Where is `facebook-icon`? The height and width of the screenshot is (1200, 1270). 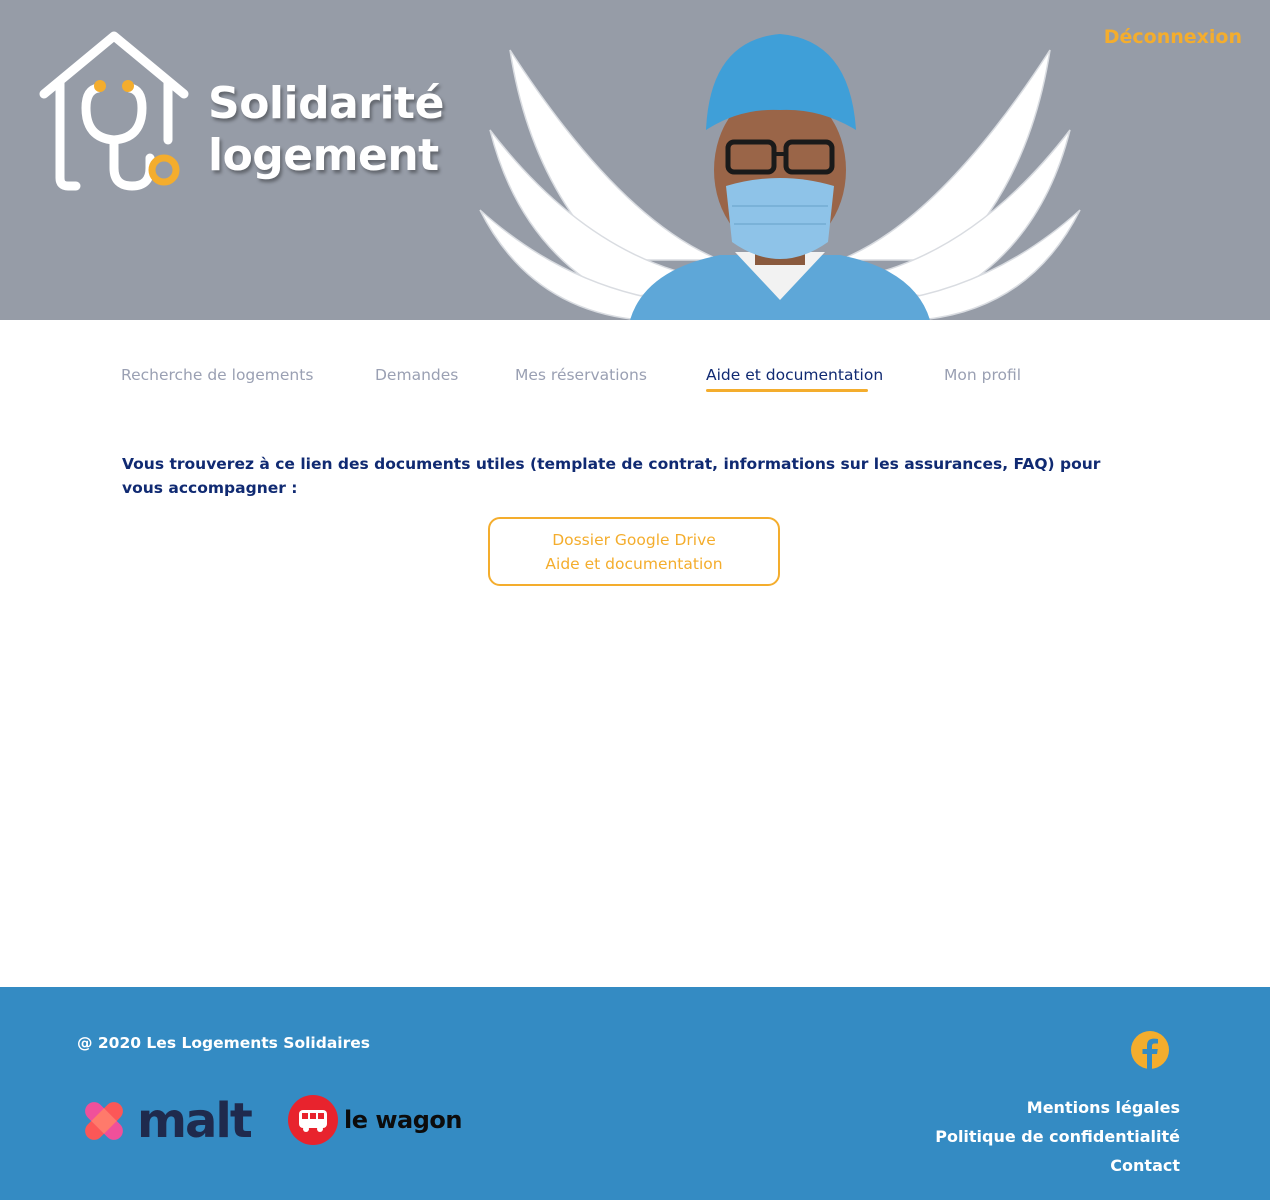
facebook-icon is located at coordinates (1150, 1050).